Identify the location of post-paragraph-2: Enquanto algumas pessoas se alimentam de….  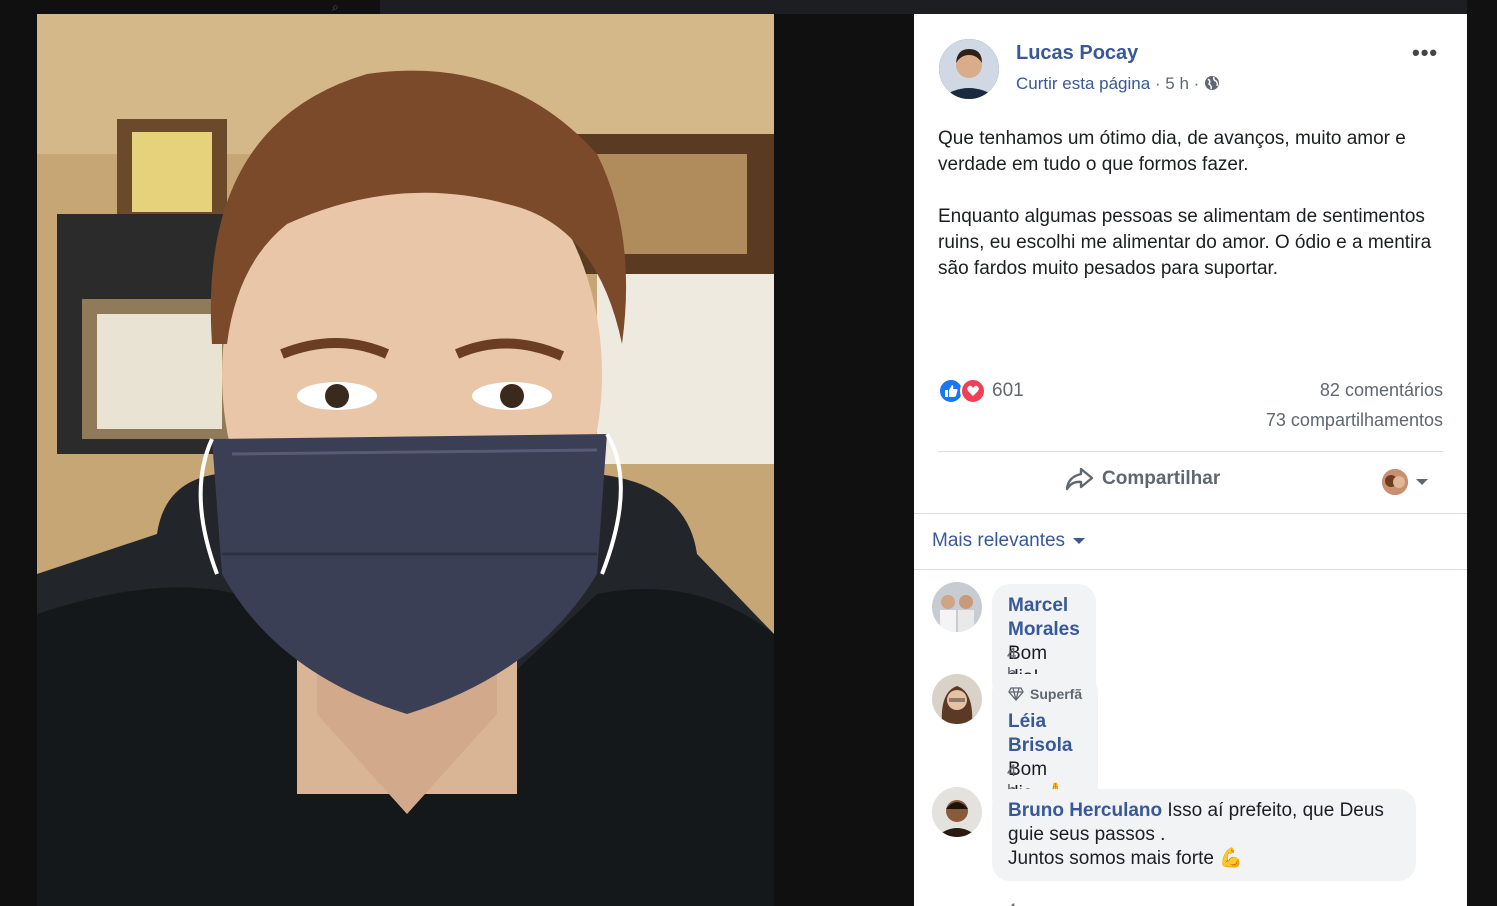
(1185, 242).